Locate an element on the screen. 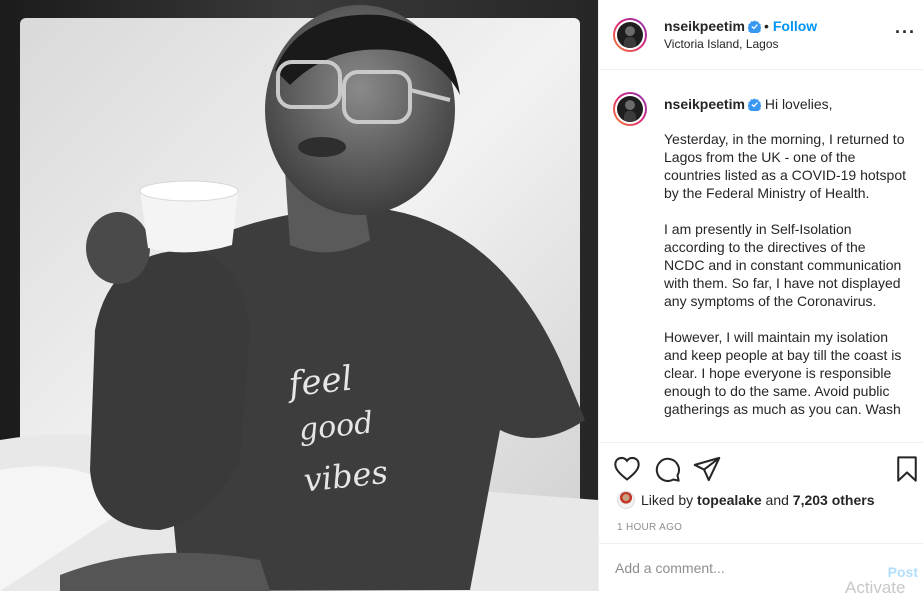 The height and width of the screenshot is (598, 923). bookmark-icon is located at coordinates (907, 469).